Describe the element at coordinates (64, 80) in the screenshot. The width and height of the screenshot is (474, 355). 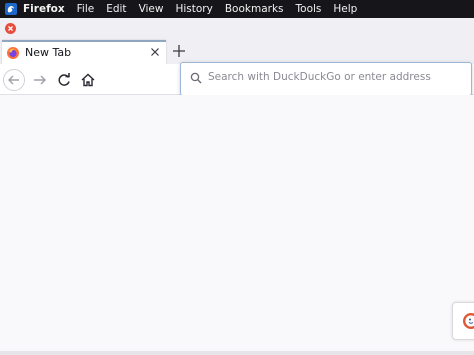
I see `reload-icon` at that location.